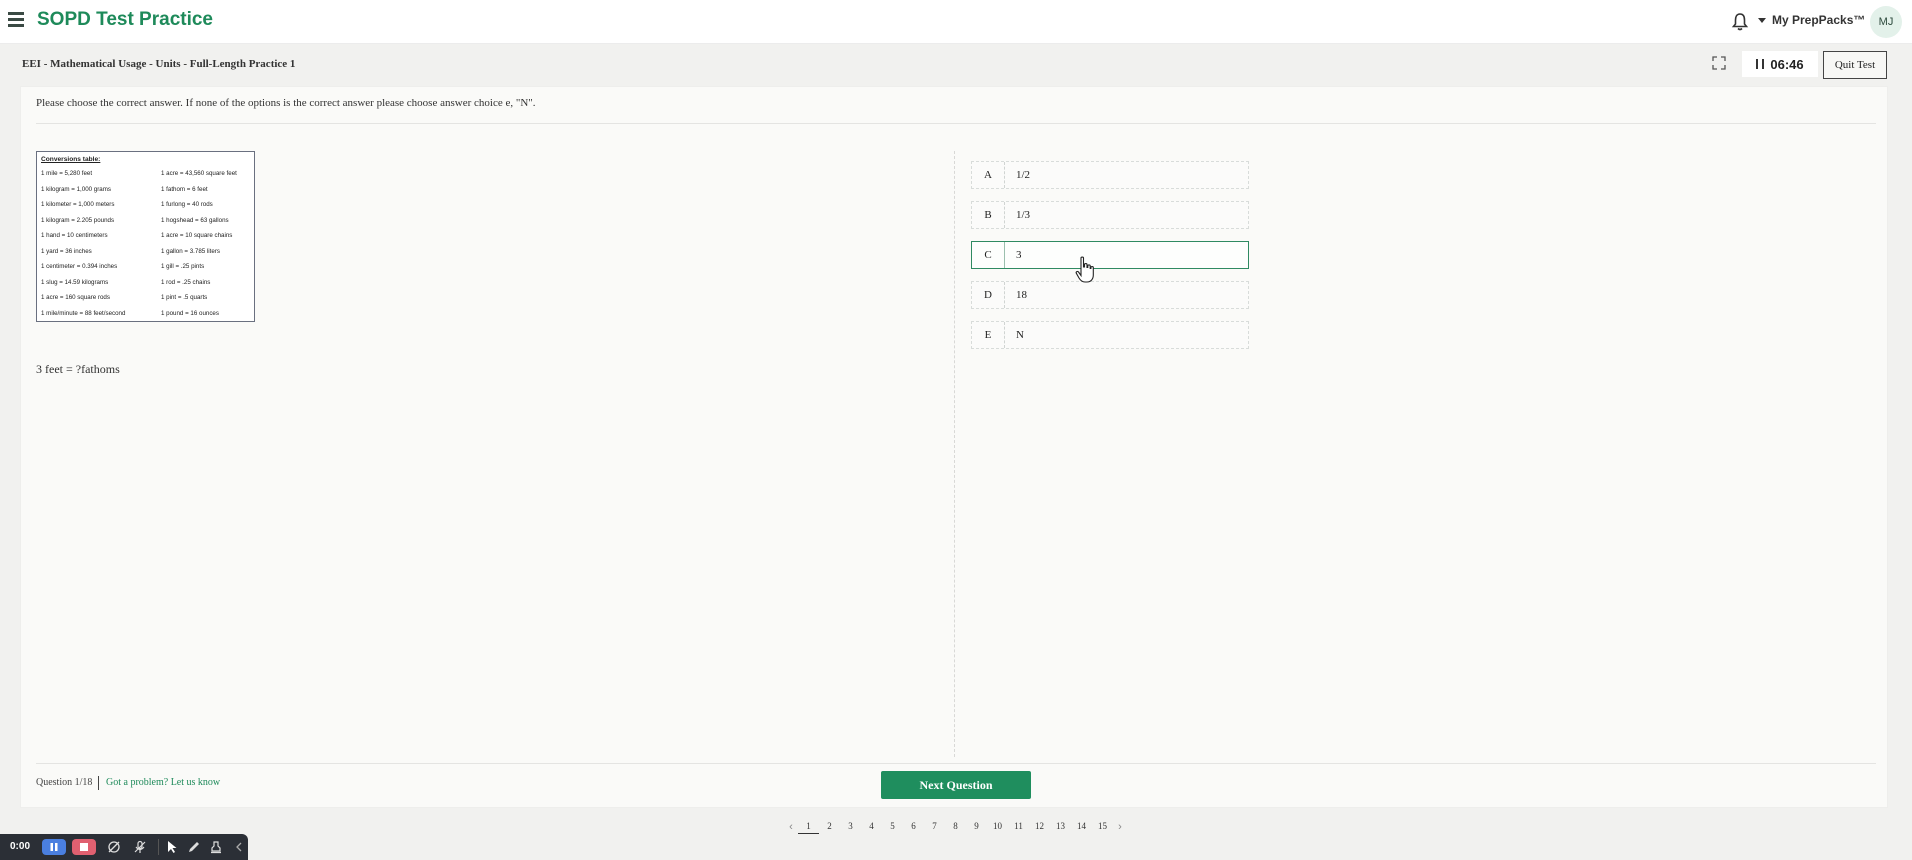 Image resolution: width=1912 pixels, height=860 pixels. Describe the element at coordinates (199, 173) in the screenshot. I see `conversion-cell: 1 acre = 43,560 square feet` at that location.